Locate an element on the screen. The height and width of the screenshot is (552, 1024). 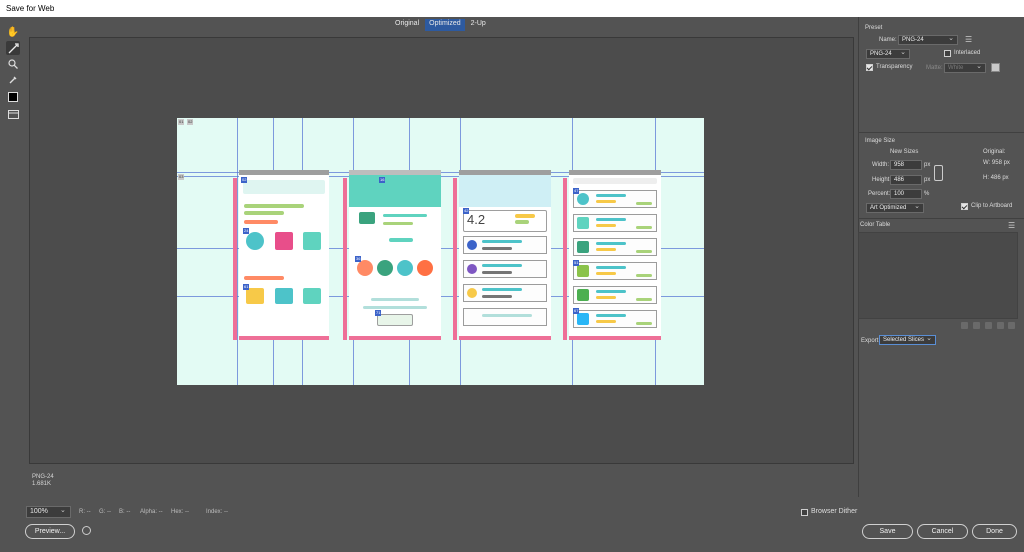
image-size-section-label: Image Size is located at coordinates (880, 141).